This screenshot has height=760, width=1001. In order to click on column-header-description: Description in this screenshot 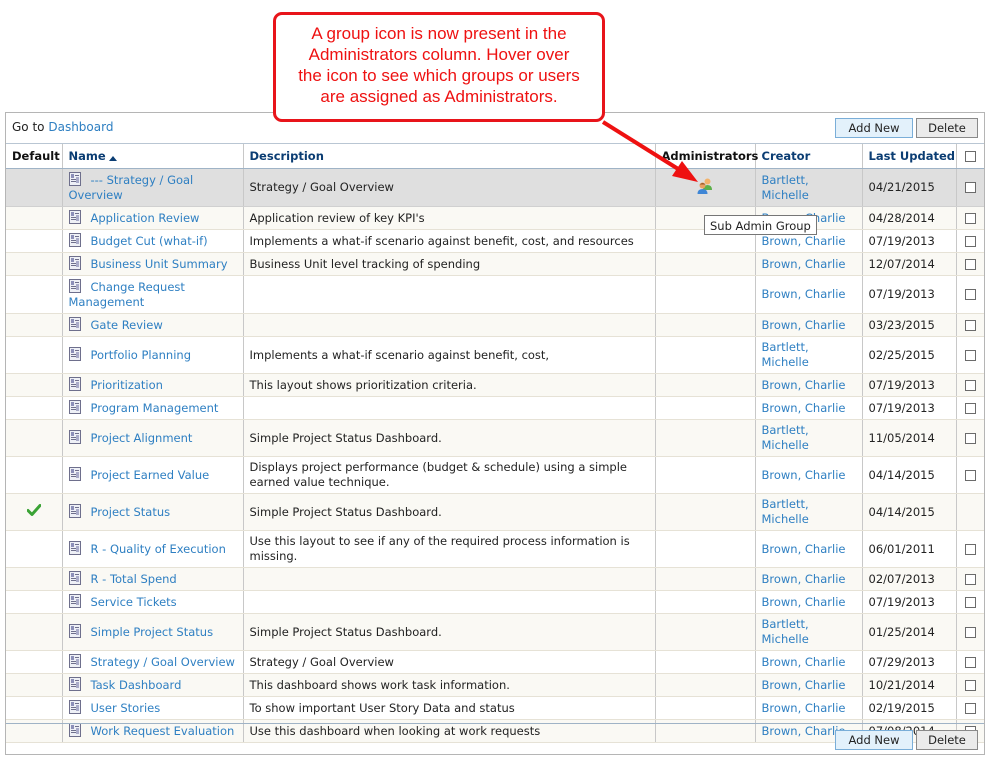, I will do `click(449, 156)`.